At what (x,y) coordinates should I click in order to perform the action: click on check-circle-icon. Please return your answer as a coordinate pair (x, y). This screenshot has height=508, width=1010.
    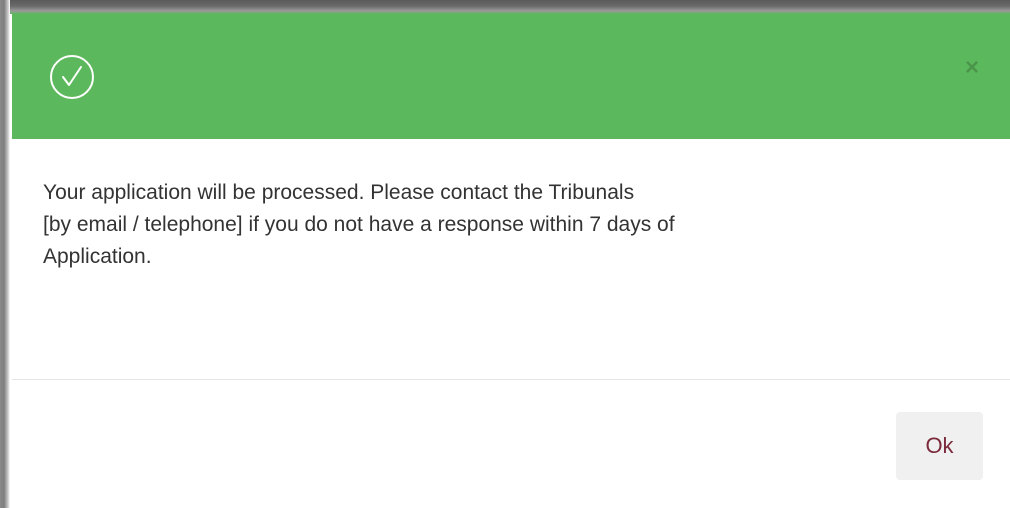
    Looking at the image, I should click on (72, 77).